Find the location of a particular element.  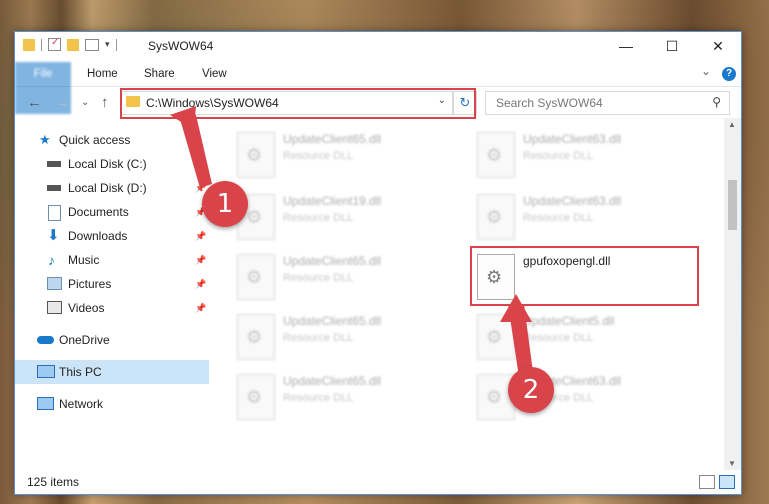

arrow-2-head is located at coordinates (516, 308).